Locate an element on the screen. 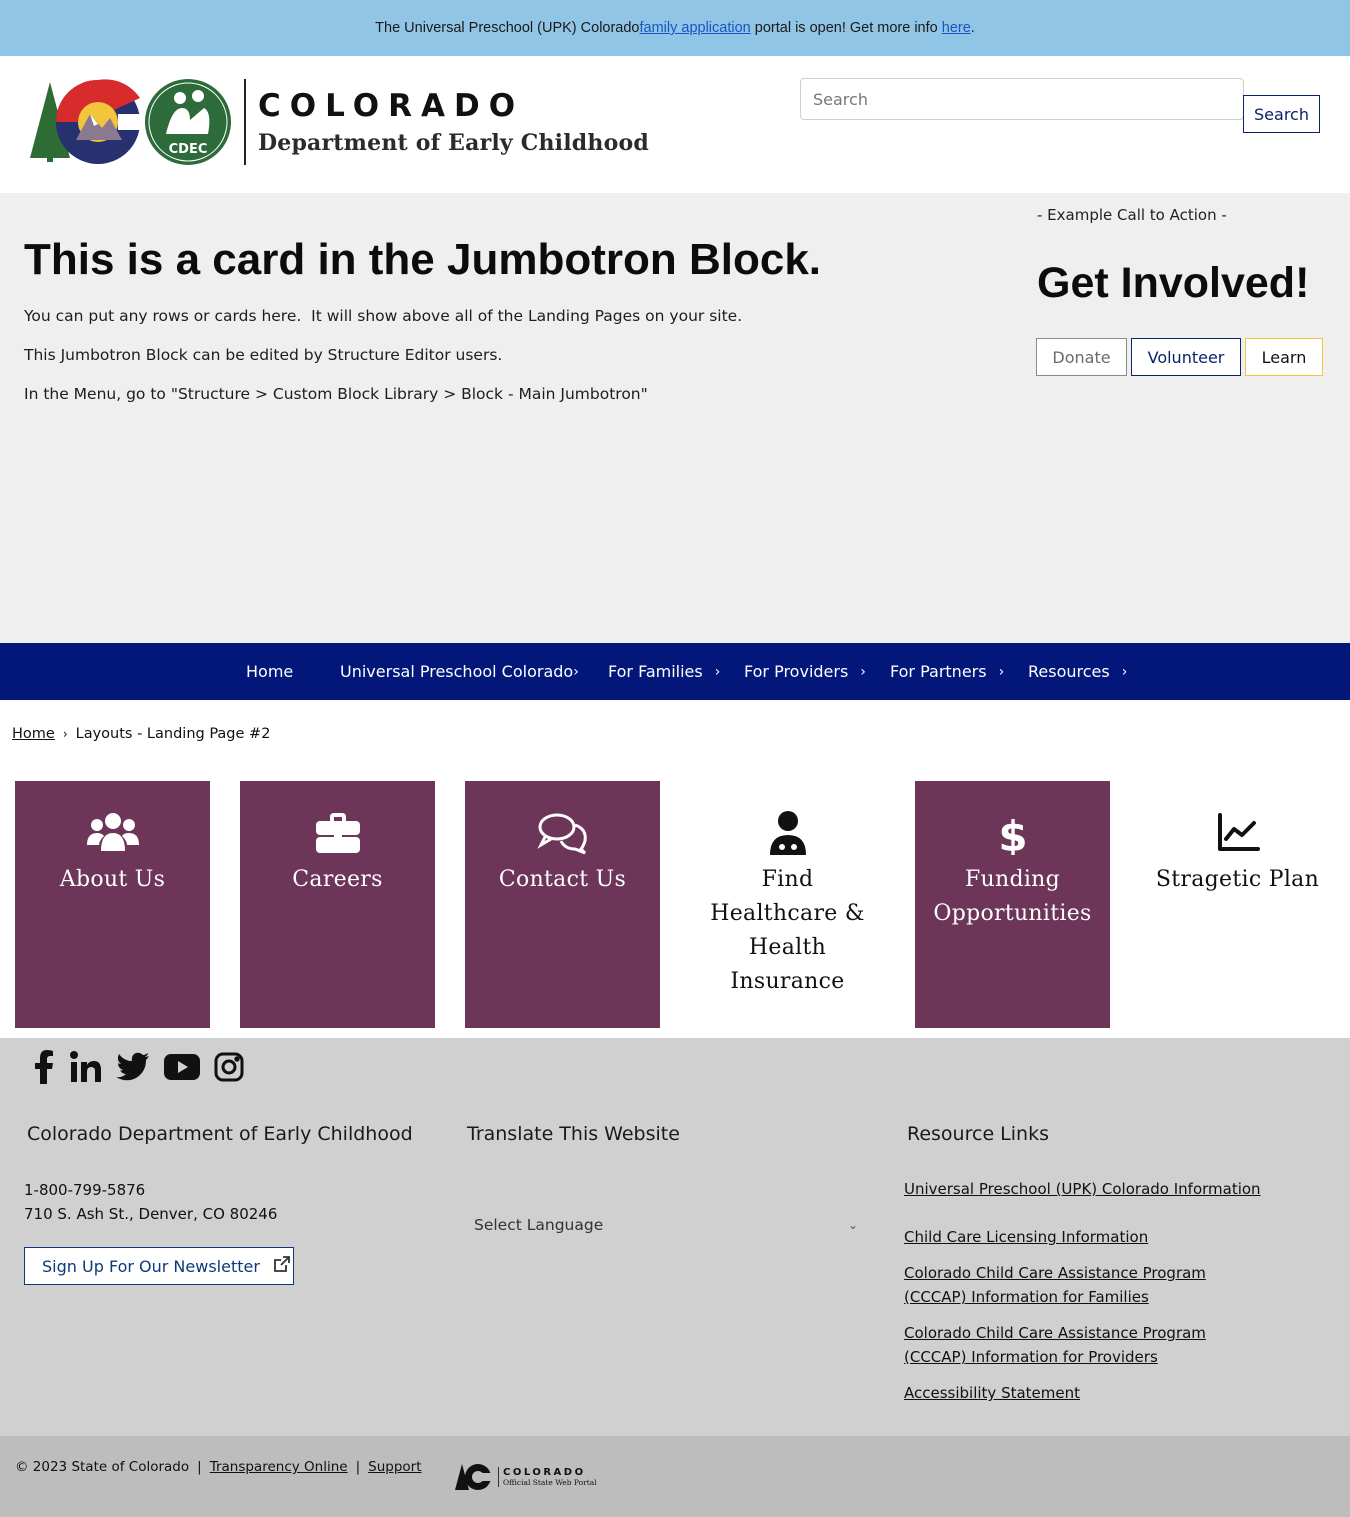 The image size is (1350, 1517). tile-label: Contact Us is located at coordinates (562, 879).